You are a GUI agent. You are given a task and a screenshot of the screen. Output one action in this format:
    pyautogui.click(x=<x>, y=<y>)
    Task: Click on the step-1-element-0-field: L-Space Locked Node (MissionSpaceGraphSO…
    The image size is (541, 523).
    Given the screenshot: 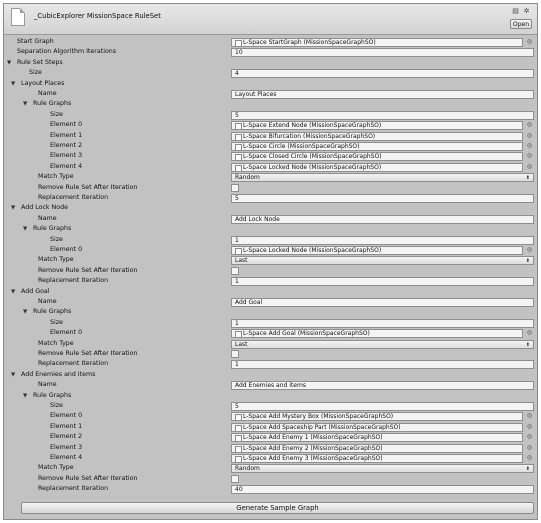 What is the action you would take?
    pyautogui.click(x=377, y=250)
    